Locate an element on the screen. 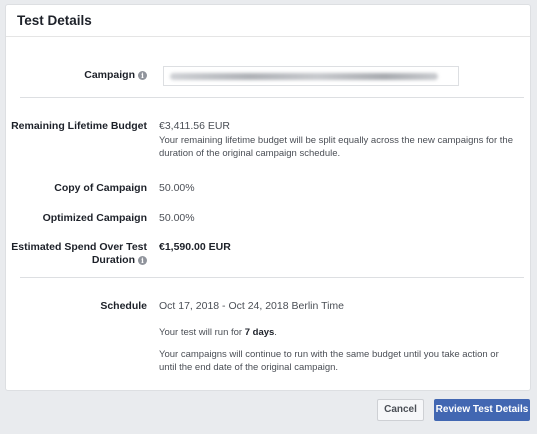 This screenshot has height=434, width=537. estimated-spend-label: Estimated Spend Over Test Duration i is located at coordinates (79, 253).